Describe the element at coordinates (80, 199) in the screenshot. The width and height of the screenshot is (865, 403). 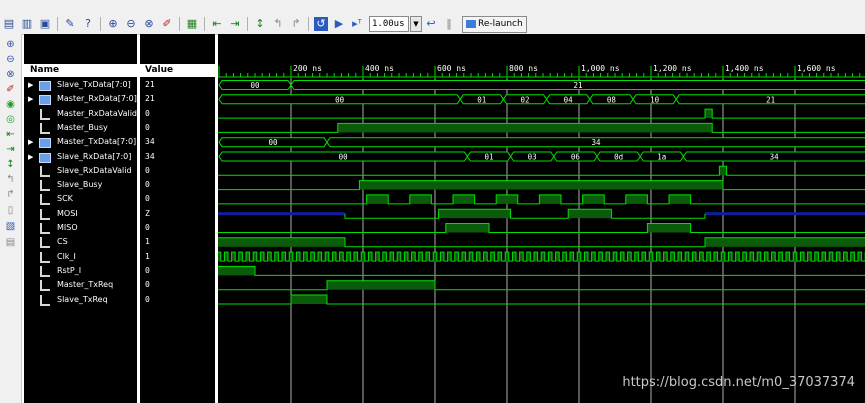
I see `signal-row: SCK` at that location.